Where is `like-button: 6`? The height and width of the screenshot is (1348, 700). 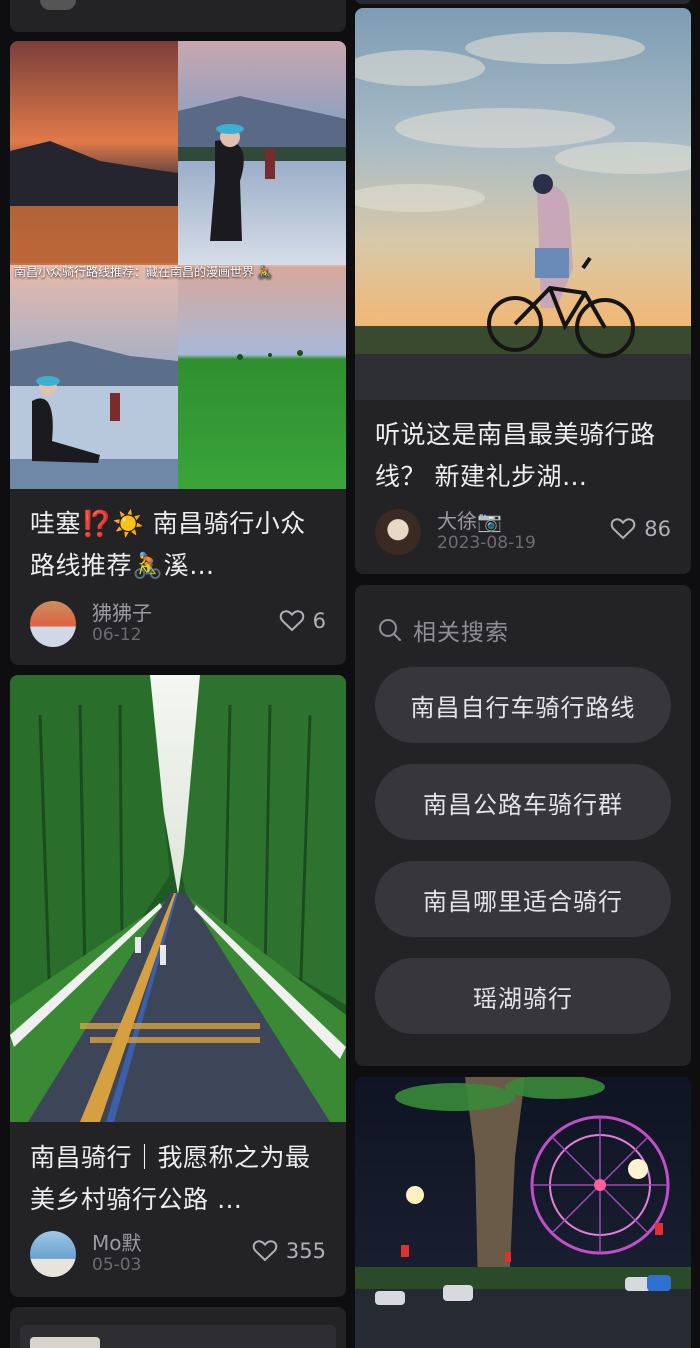
like-button: 6 is located at coordinates (302, 621).